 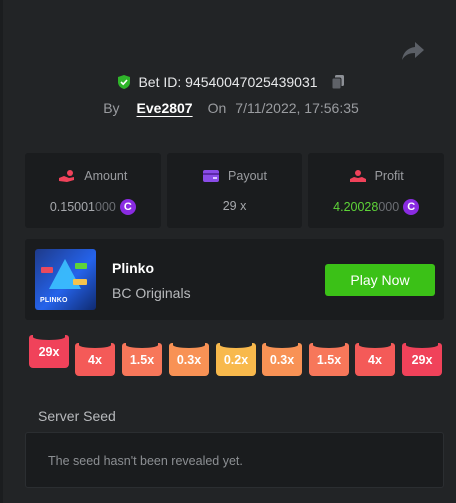 I want to click on play-now-button: Play Now, so click(x=380, y=280).